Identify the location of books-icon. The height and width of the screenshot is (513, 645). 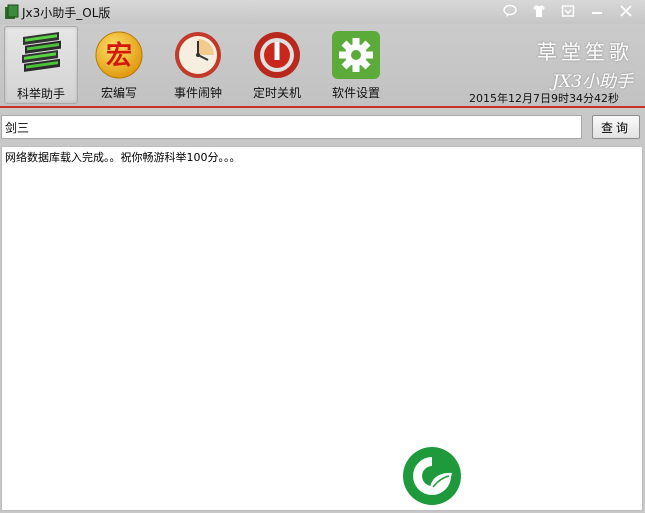
(41, 51).